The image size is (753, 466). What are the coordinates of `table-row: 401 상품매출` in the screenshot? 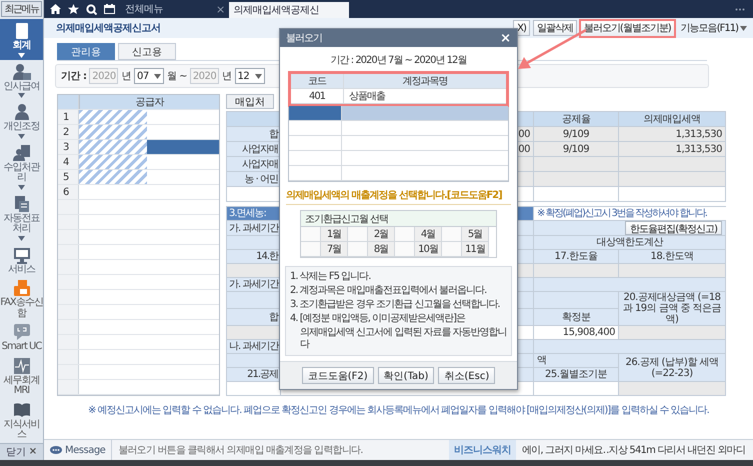 It's located at (398, 96).